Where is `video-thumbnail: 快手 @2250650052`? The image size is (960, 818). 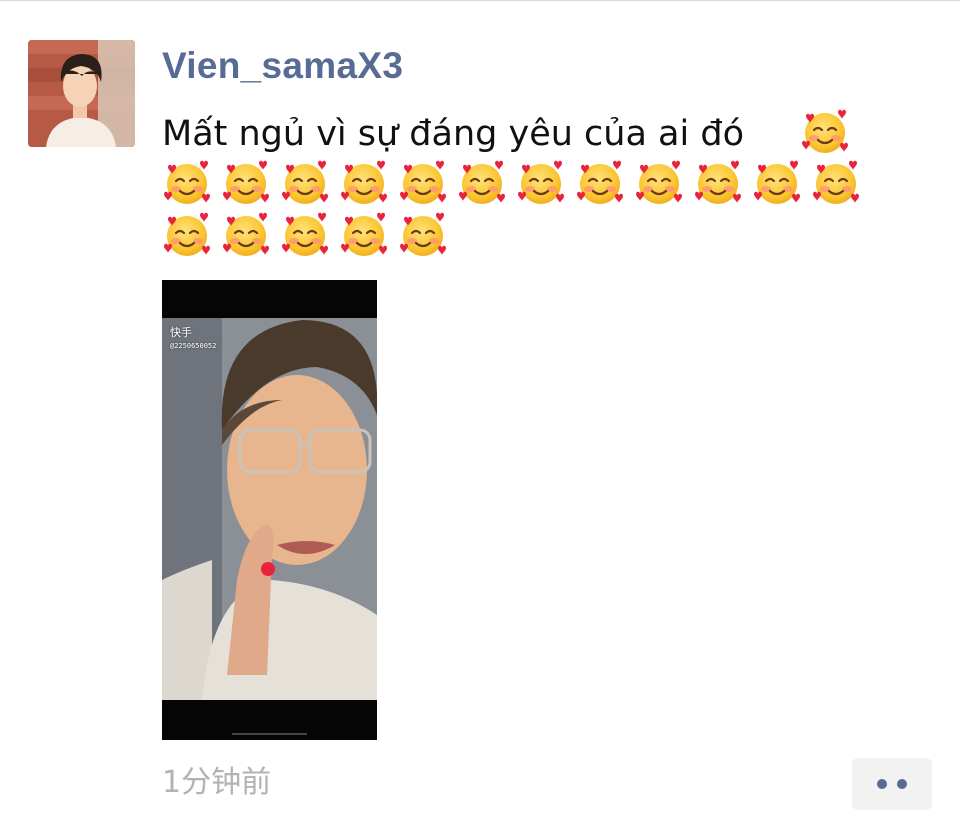
video-thumbnail: 快手 @2250650052 is located at coordinates (269, 510).